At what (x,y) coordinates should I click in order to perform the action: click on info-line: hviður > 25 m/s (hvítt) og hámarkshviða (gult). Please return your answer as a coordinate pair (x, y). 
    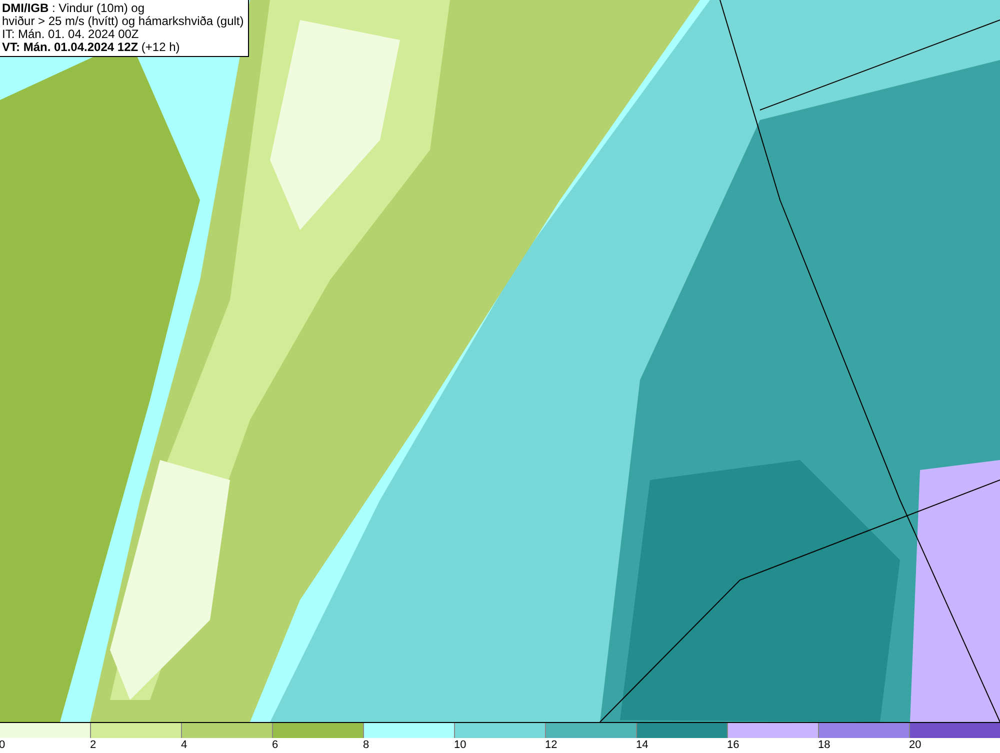
    Looking at the image, I should click on (123, 21).